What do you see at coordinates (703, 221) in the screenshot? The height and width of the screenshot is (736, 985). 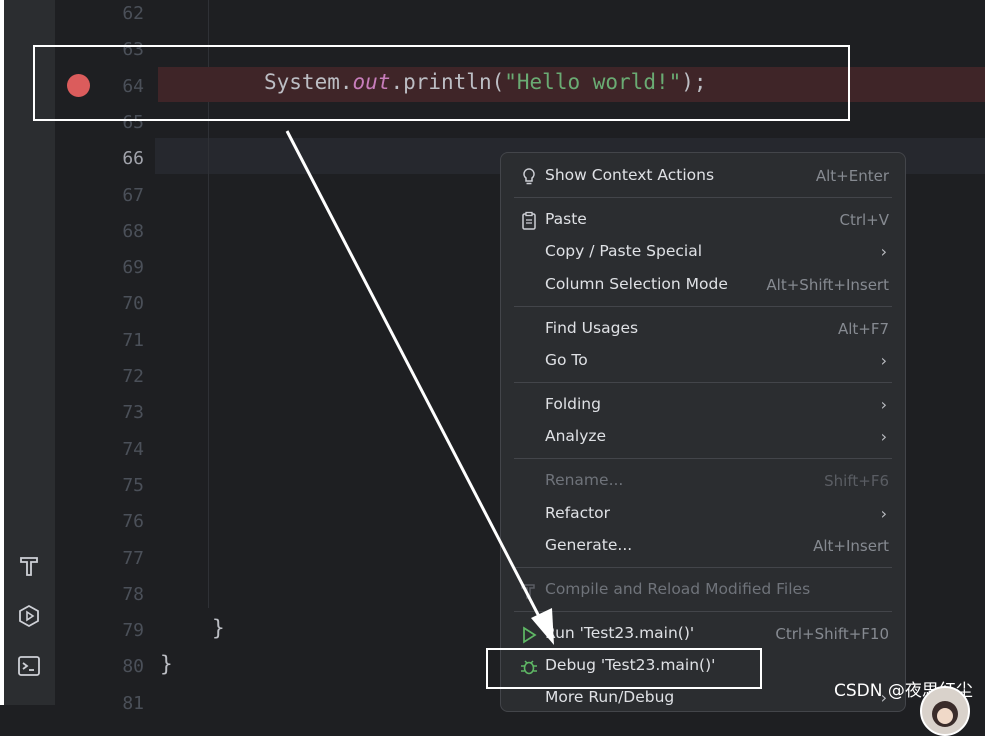 I see `menu-item-paste: Paste Ctrl+V` at bounding box center [703, 221].